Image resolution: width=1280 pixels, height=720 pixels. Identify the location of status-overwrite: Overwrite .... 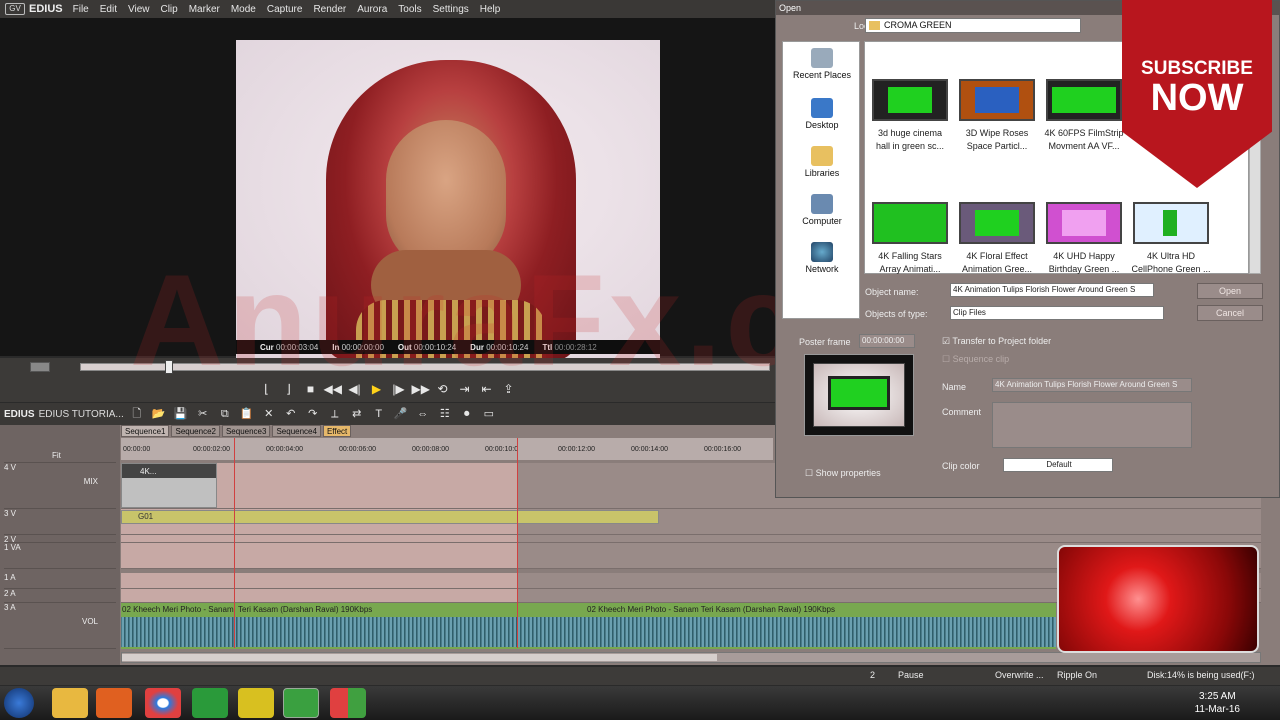
(1019, 675).